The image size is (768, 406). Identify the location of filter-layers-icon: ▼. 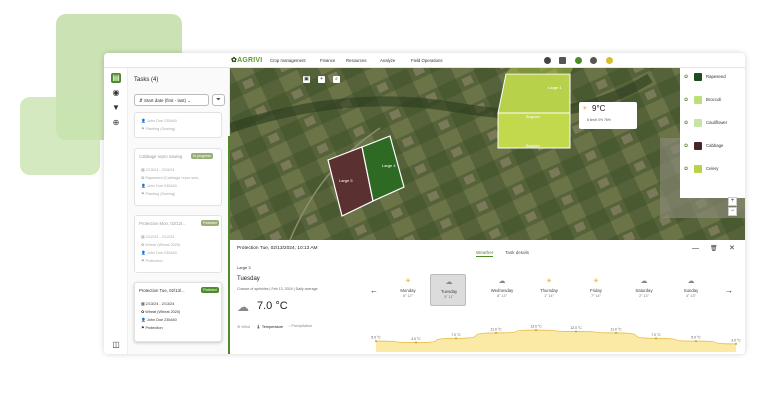
(116, 108).